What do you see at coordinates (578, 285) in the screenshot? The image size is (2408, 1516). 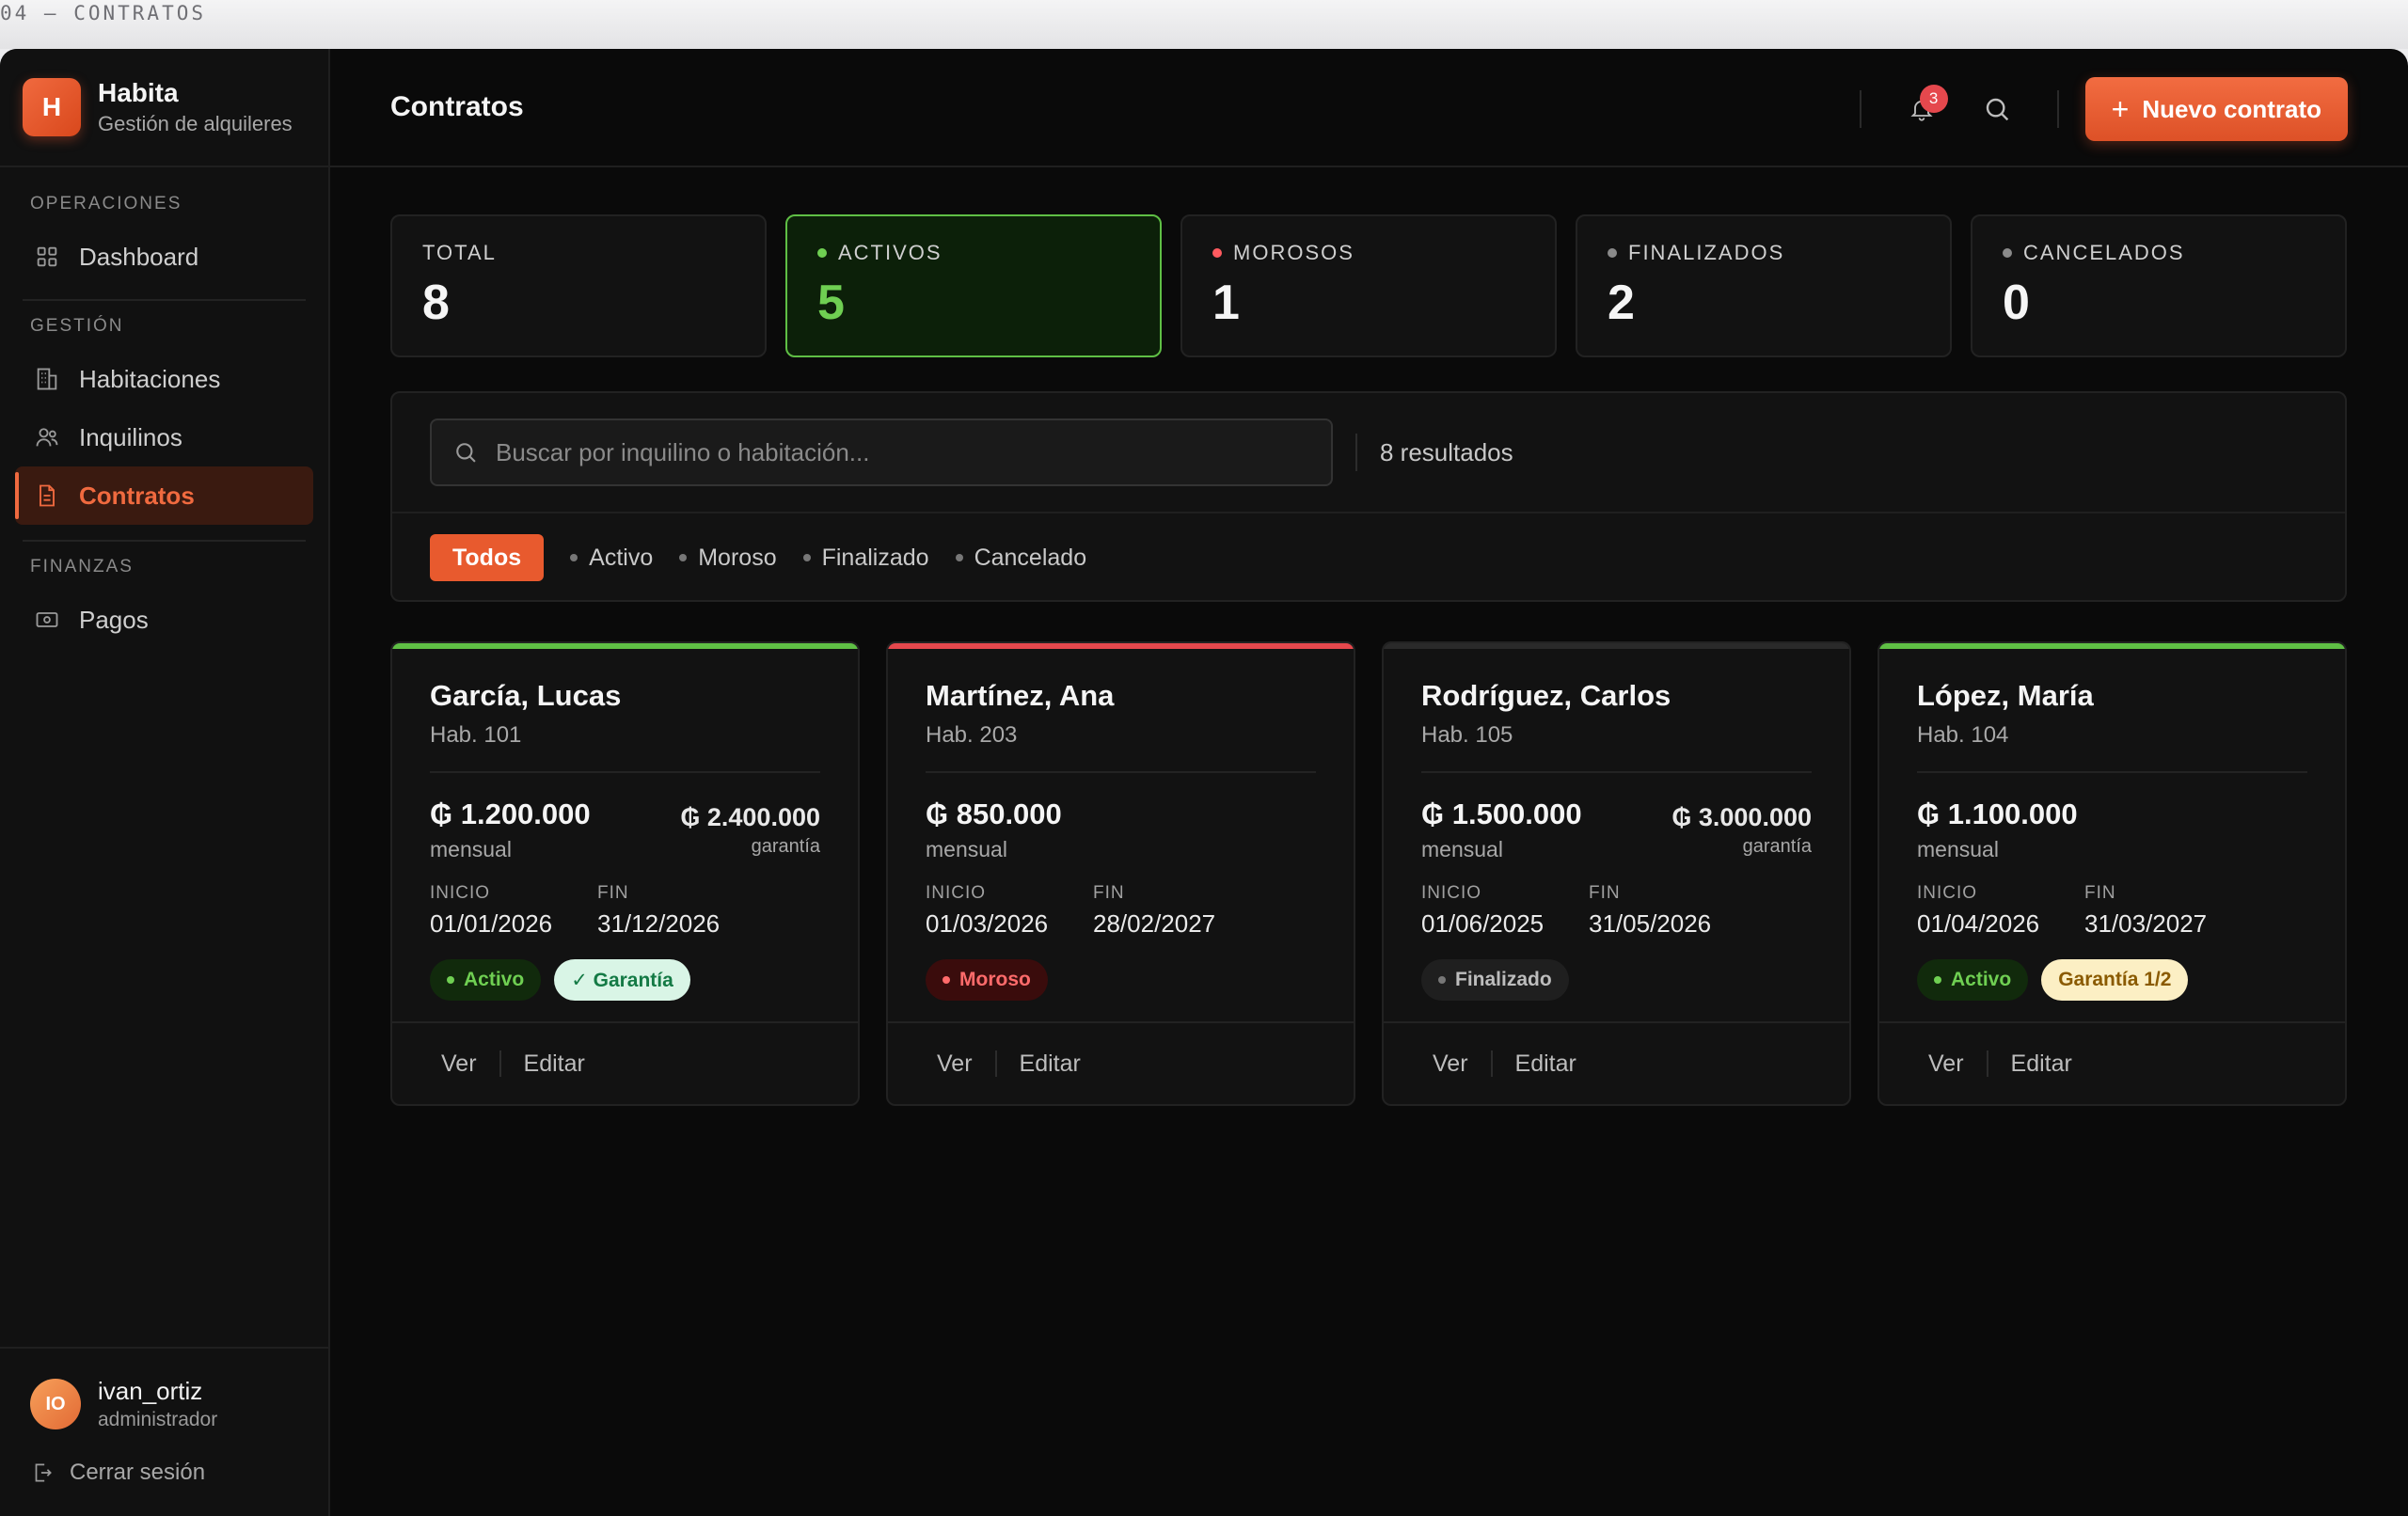 I see `stat-total: TOTAL 8` at bounding box center [578, 285].